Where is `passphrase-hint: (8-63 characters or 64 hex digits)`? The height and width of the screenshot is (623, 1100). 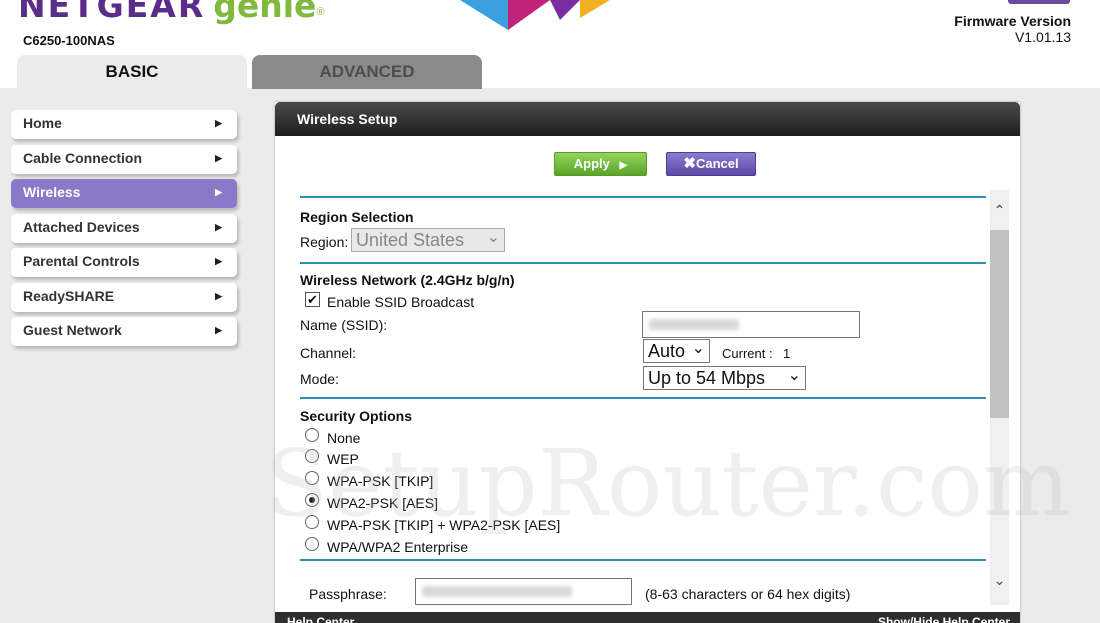
passphrase-hint: (8-63 characters or 64 hex digits) is located at coordinates (748, 594).